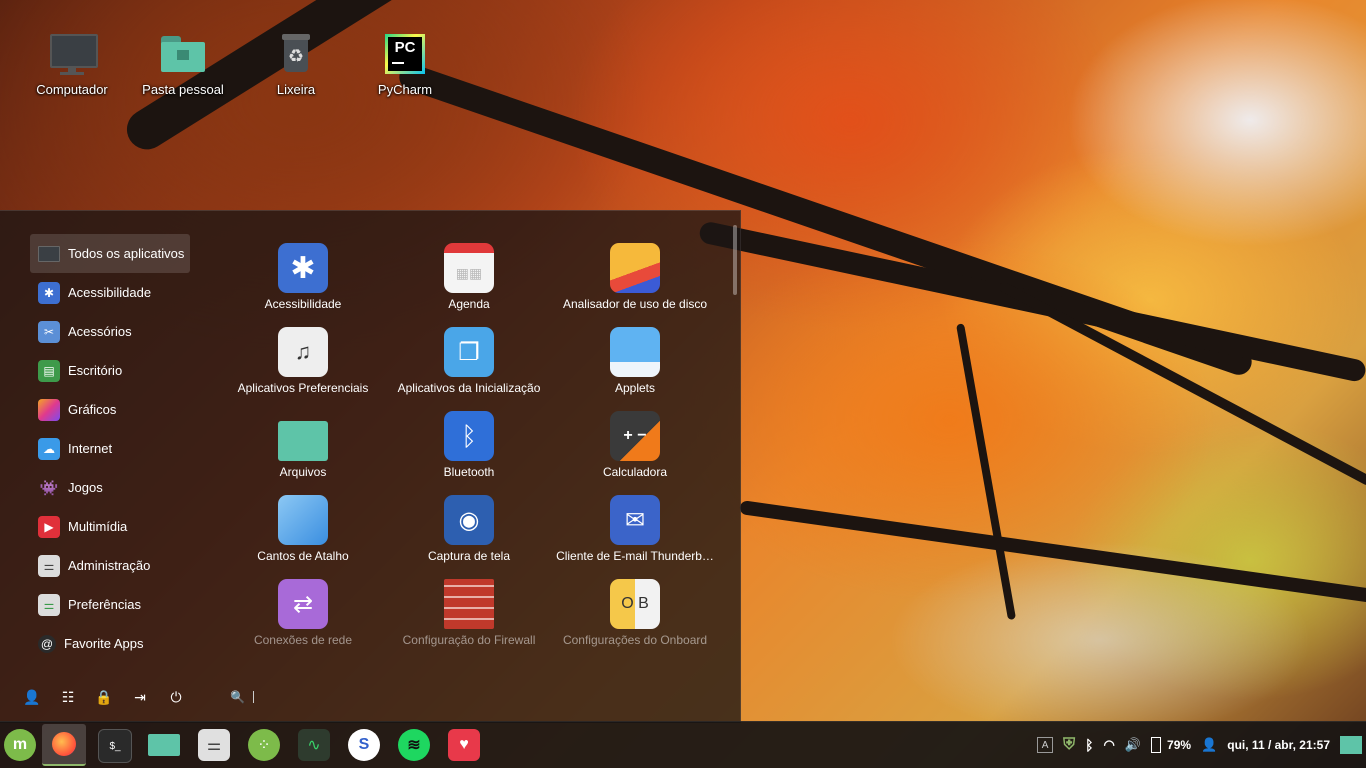  Describe the element at coordinates (735, 260) in the screenshot. I see `app-grid-scrollbar` at that location.